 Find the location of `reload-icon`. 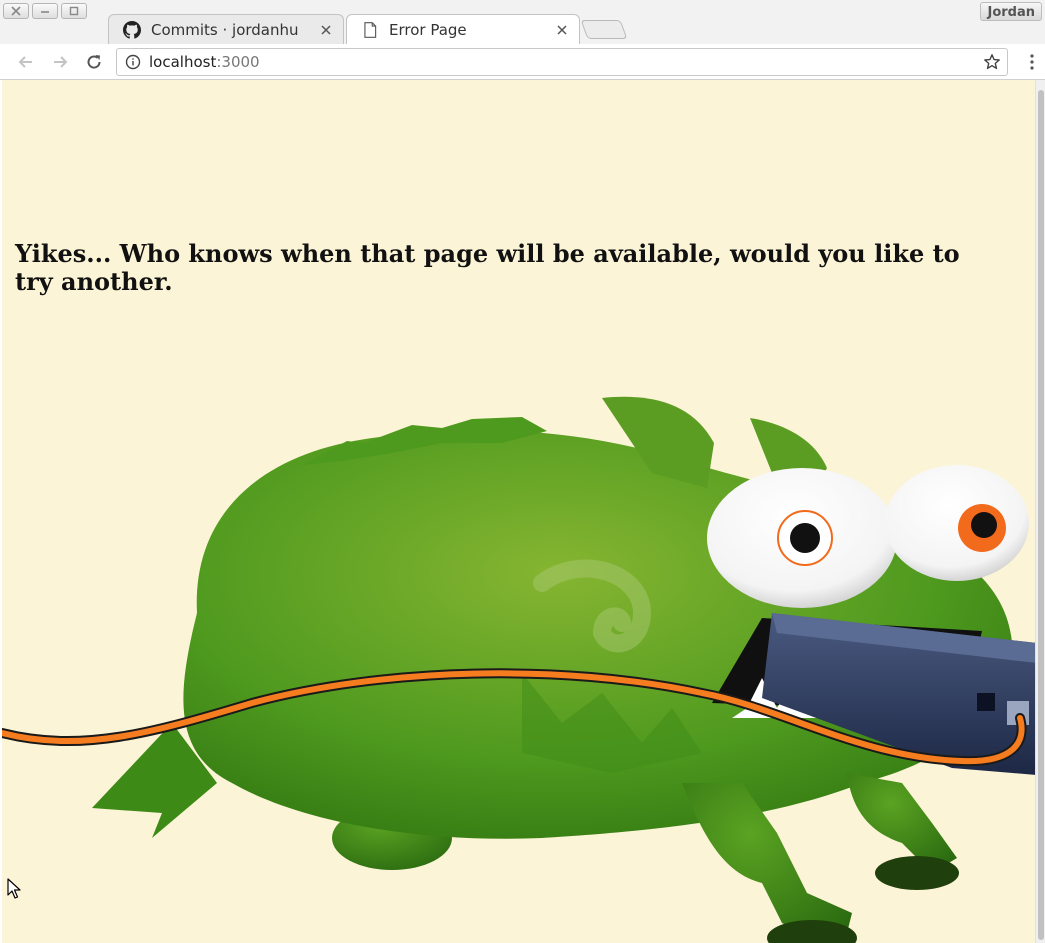

reload-icon is located at coordinates (94, 62).